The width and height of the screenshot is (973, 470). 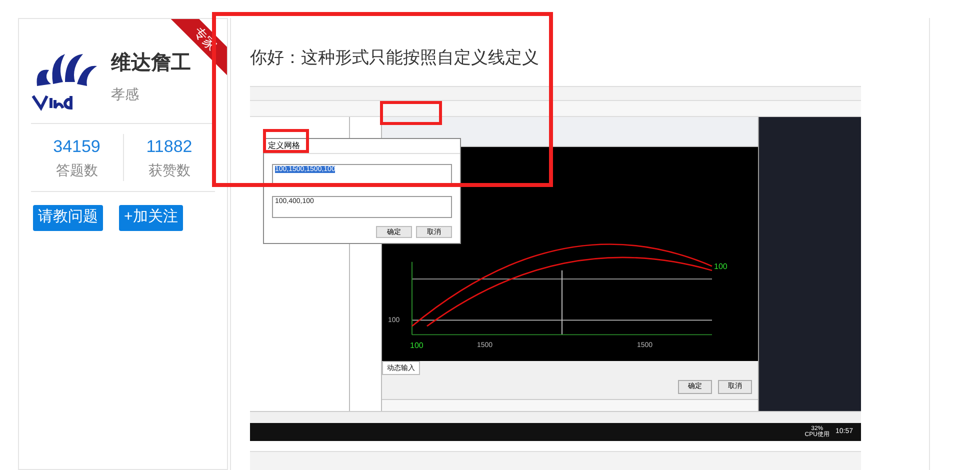 What do you see at coordinates (395, 58) in the screenshot?
I see `answer-text: 你好：这种形式只能按照自定义线定义` at bounding box center [395, 58].